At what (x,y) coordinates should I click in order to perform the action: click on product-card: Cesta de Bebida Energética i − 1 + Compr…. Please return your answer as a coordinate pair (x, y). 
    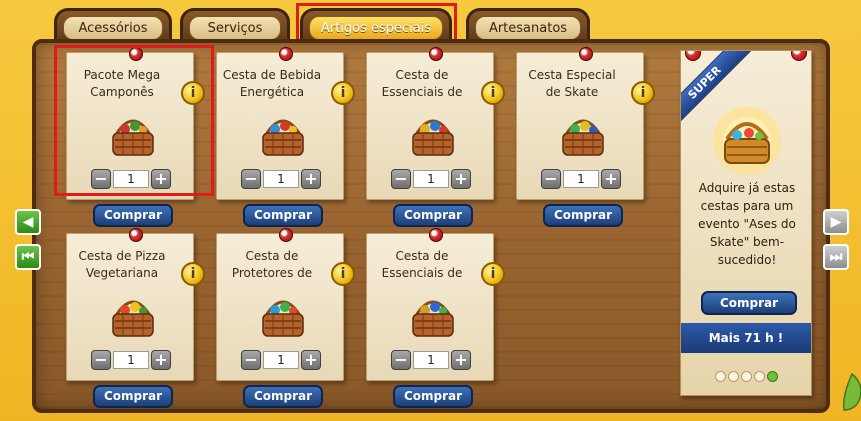
    Looking at the image, I should click on (285, 137).